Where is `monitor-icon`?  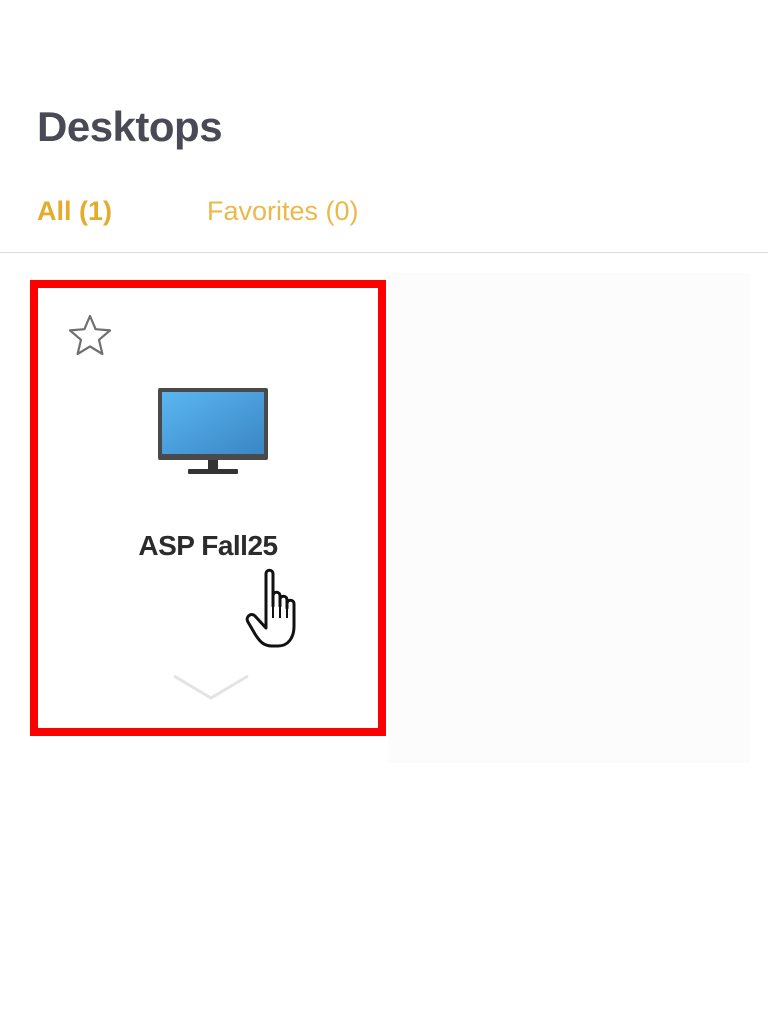 monitor-icon is located at coordinates (213, 431).